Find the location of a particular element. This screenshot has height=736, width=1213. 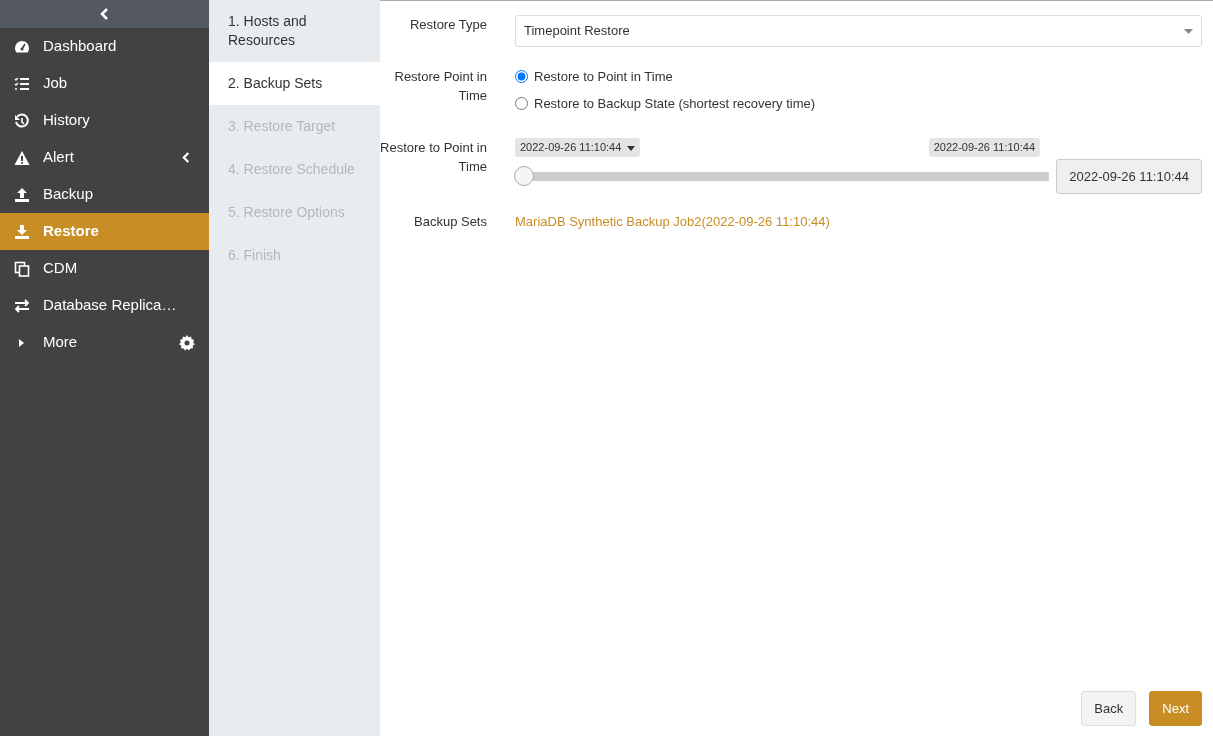

back-button: Back is located at coordinates (1109, 708).